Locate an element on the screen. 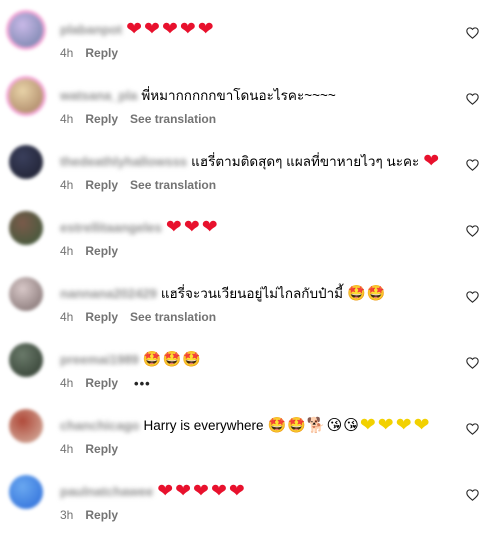 The height and width of the screenshot is (537, 489). comment-body: preemai1989 🤩 🤩 🤩 is located at coordinates (254, 359).